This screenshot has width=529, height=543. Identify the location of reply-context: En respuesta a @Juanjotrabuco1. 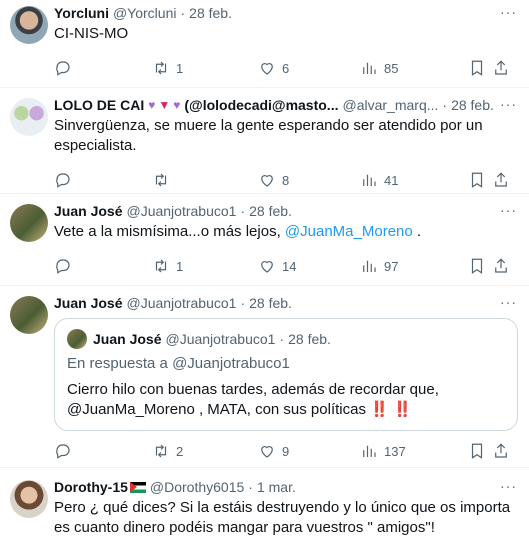
(178, 363).